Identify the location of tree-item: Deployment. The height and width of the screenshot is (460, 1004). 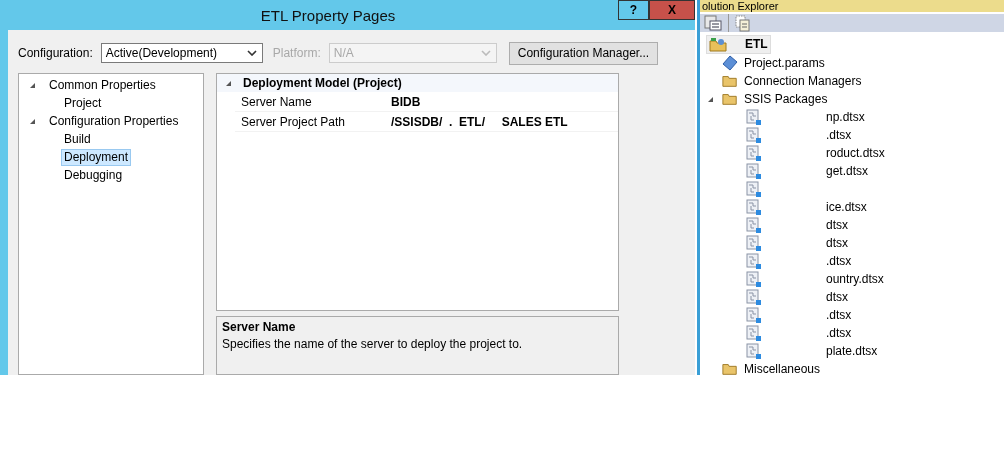
(96, 157).